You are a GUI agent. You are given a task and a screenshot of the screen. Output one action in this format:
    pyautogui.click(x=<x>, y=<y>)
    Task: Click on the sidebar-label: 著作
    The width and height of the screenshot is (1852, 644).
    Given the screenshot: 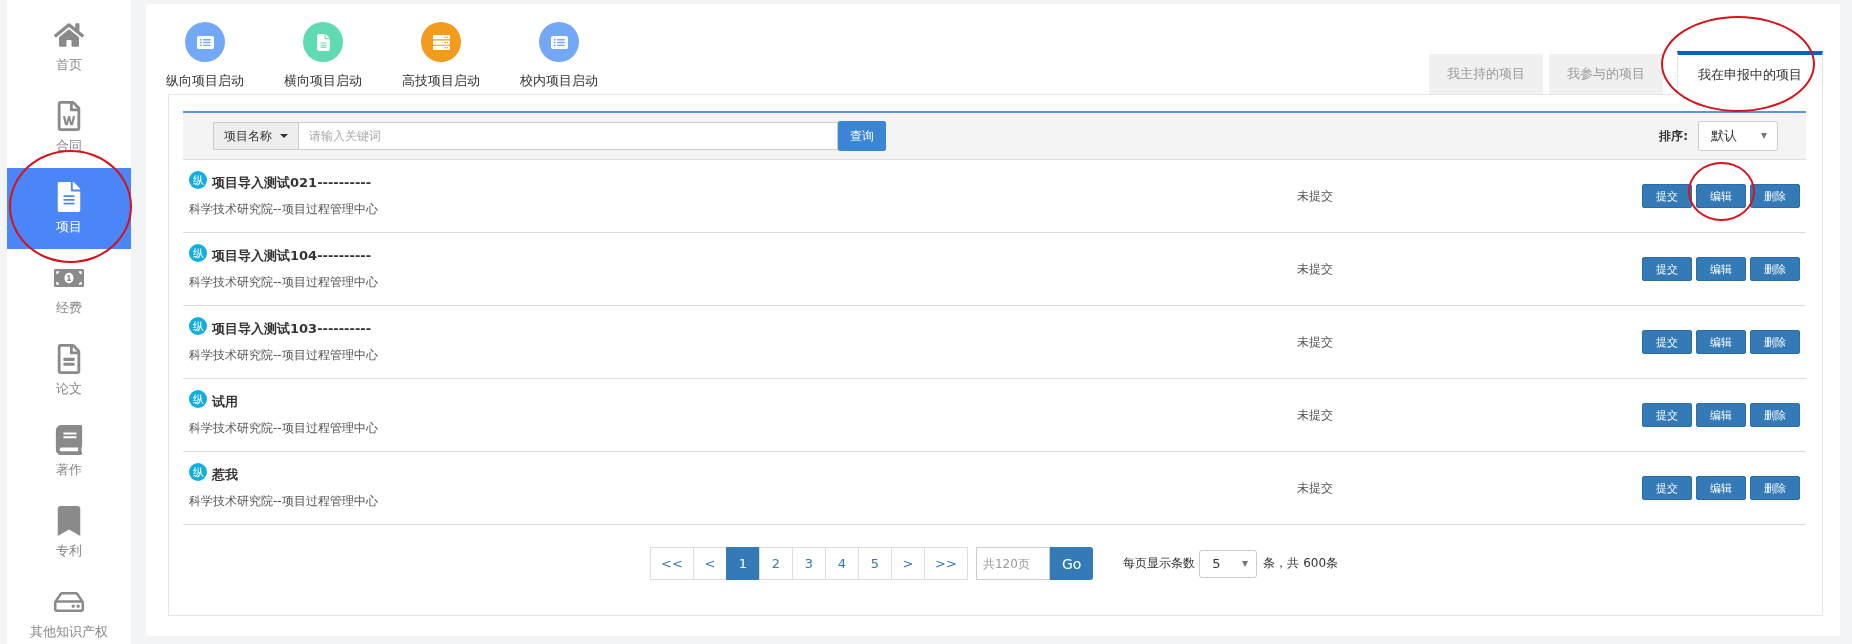 What is the action you would take?
    pyautogui.click(x=69, y=469)
    